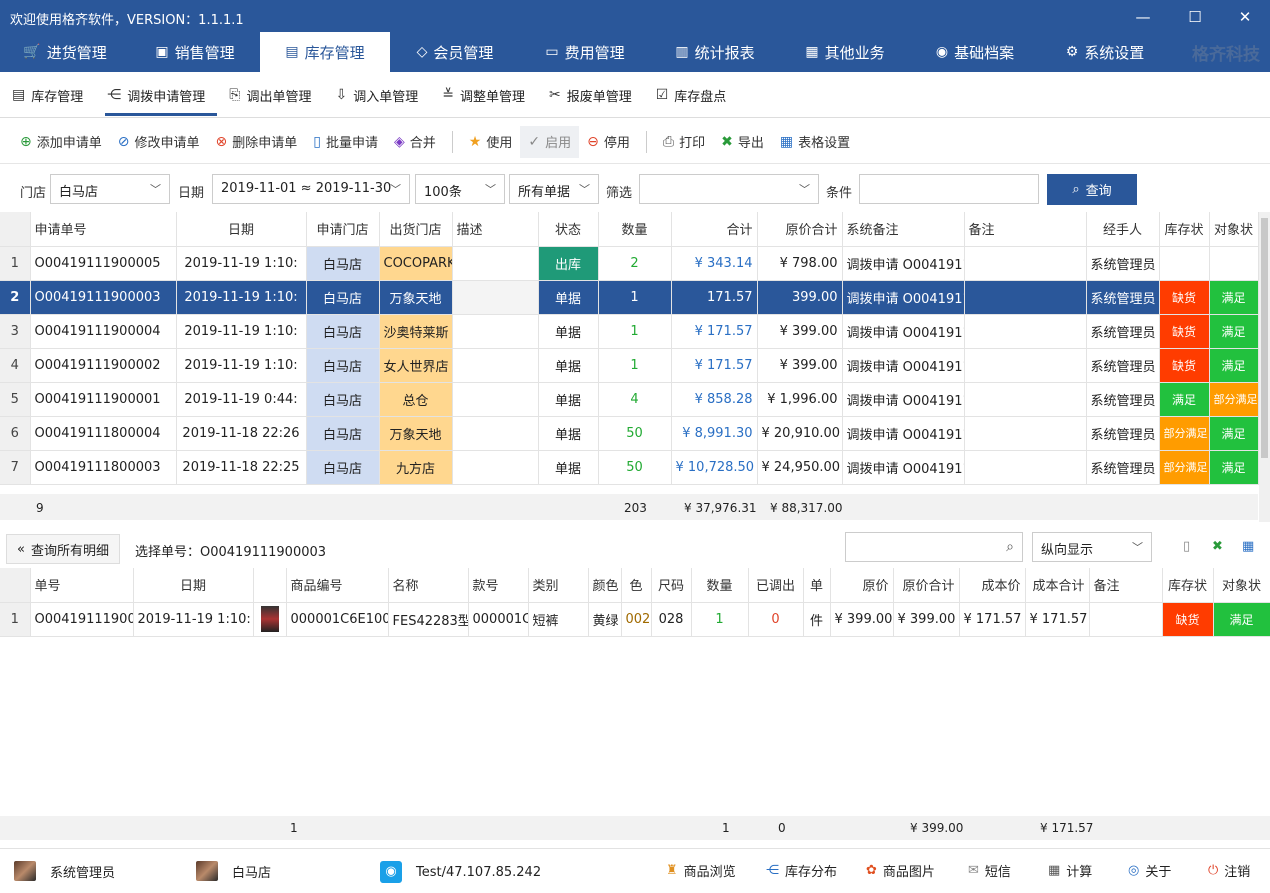 Image resolution: width=1270 pixels, height=893 pixels. What do you see at coordinates (1149, 870) in the screenshot?
I see `about-link: ◎ 关于` at bounding box center [1149, 870].